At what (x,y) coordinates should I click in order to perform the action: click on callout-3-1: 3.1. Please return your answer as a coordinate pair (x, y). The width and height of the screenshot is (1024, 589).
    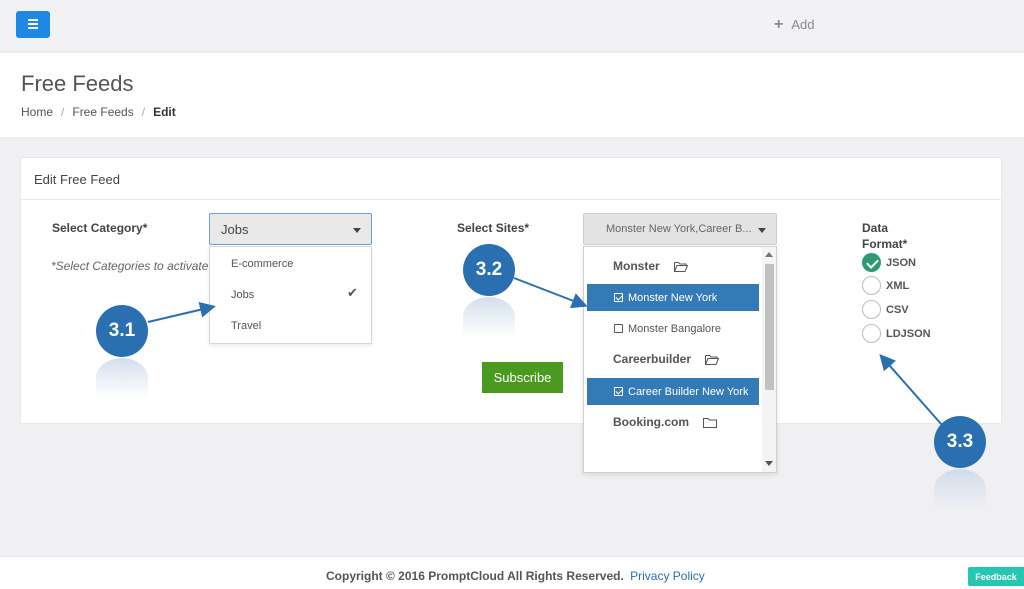
    Looking at the image, I should click on (122, 331).